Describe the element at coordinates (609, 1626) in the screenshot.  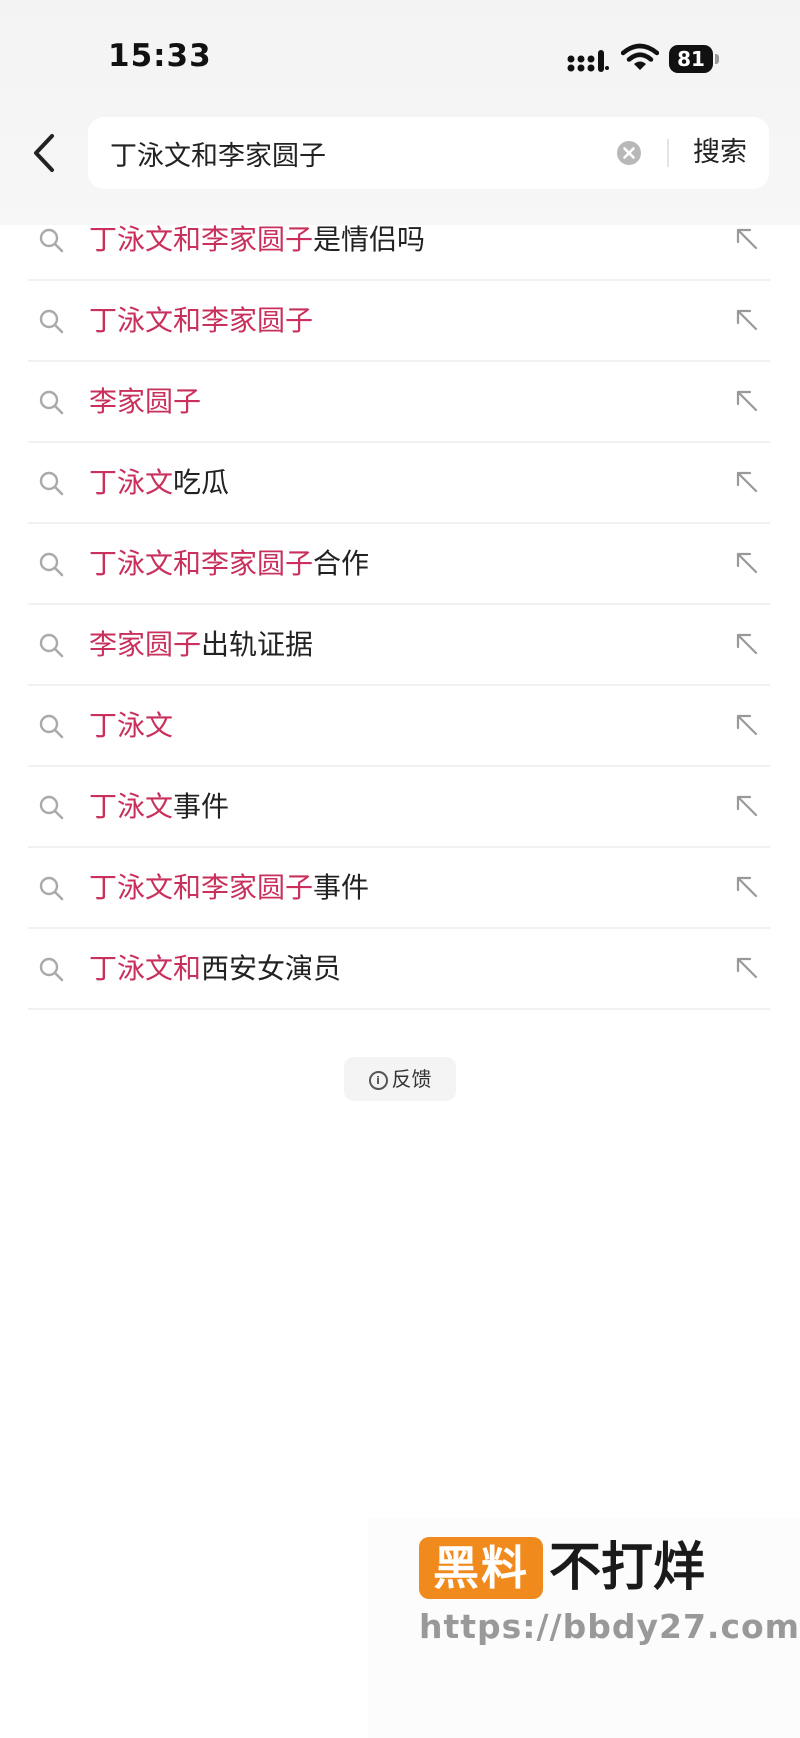
I see `watermark-url: https://bbdy27.com` at that location.